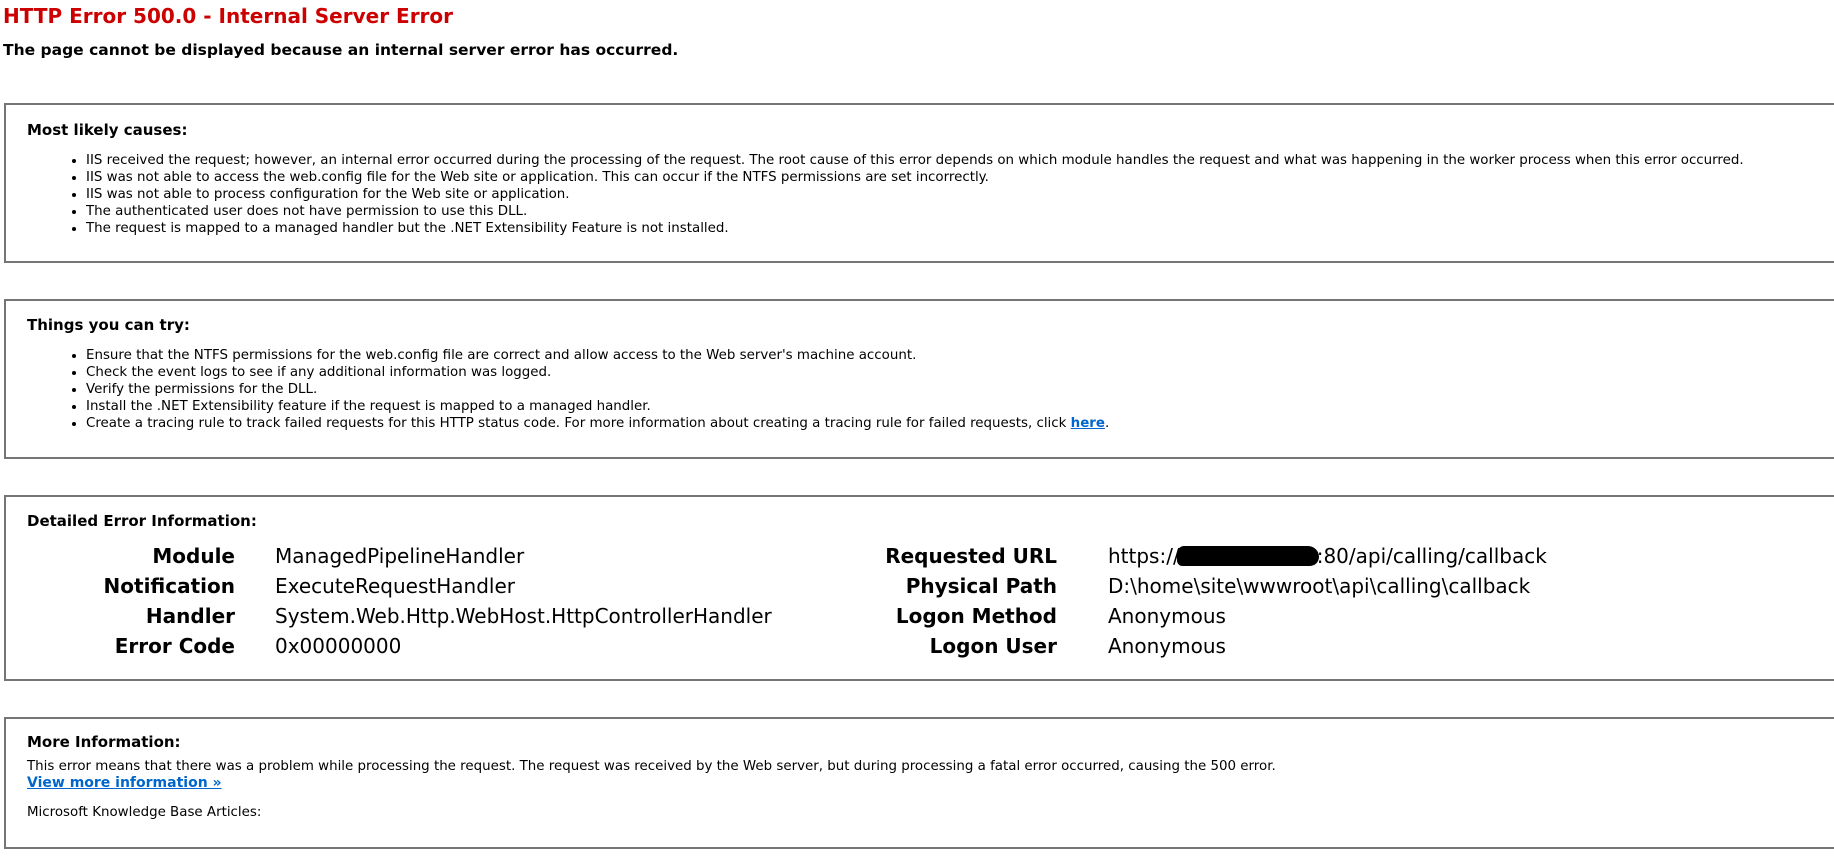 The height and width of the screenshot is (859, 1834). What do you see at coordinates (597, 389) in the screenshot?
I see `try-item: Verify the permissions for the DLL.` at bounding box center [597, 389].